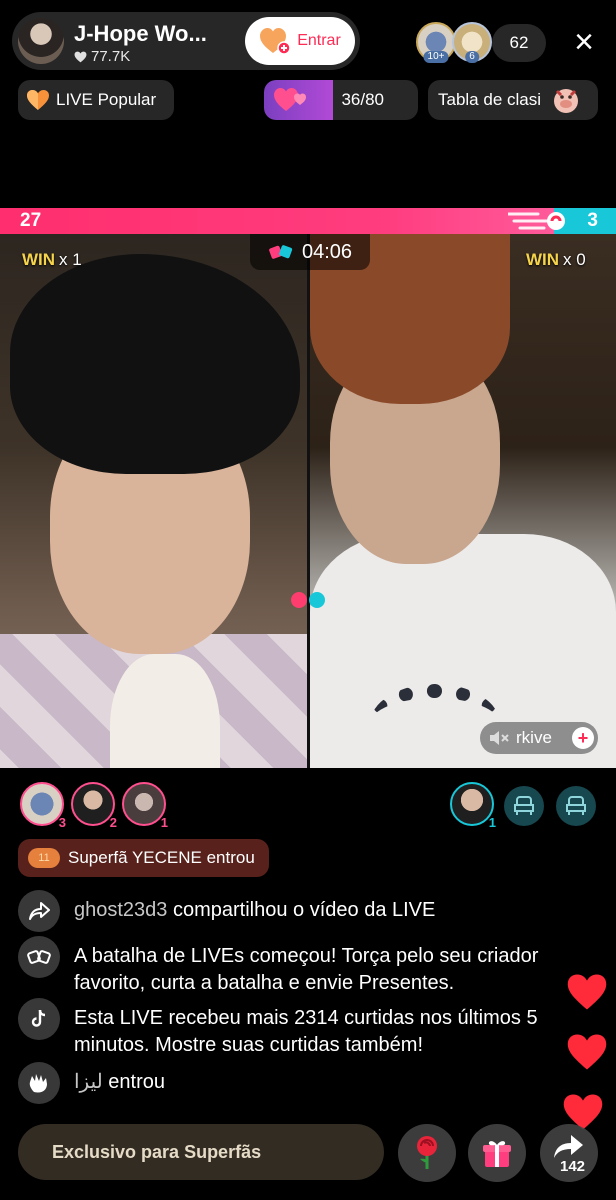 This screenshot has height=1200, width=616. What do you see at coordinates (472, 57) in the screenshot?
I see `viewer-badge: 6` at bounding box center [472, 57].